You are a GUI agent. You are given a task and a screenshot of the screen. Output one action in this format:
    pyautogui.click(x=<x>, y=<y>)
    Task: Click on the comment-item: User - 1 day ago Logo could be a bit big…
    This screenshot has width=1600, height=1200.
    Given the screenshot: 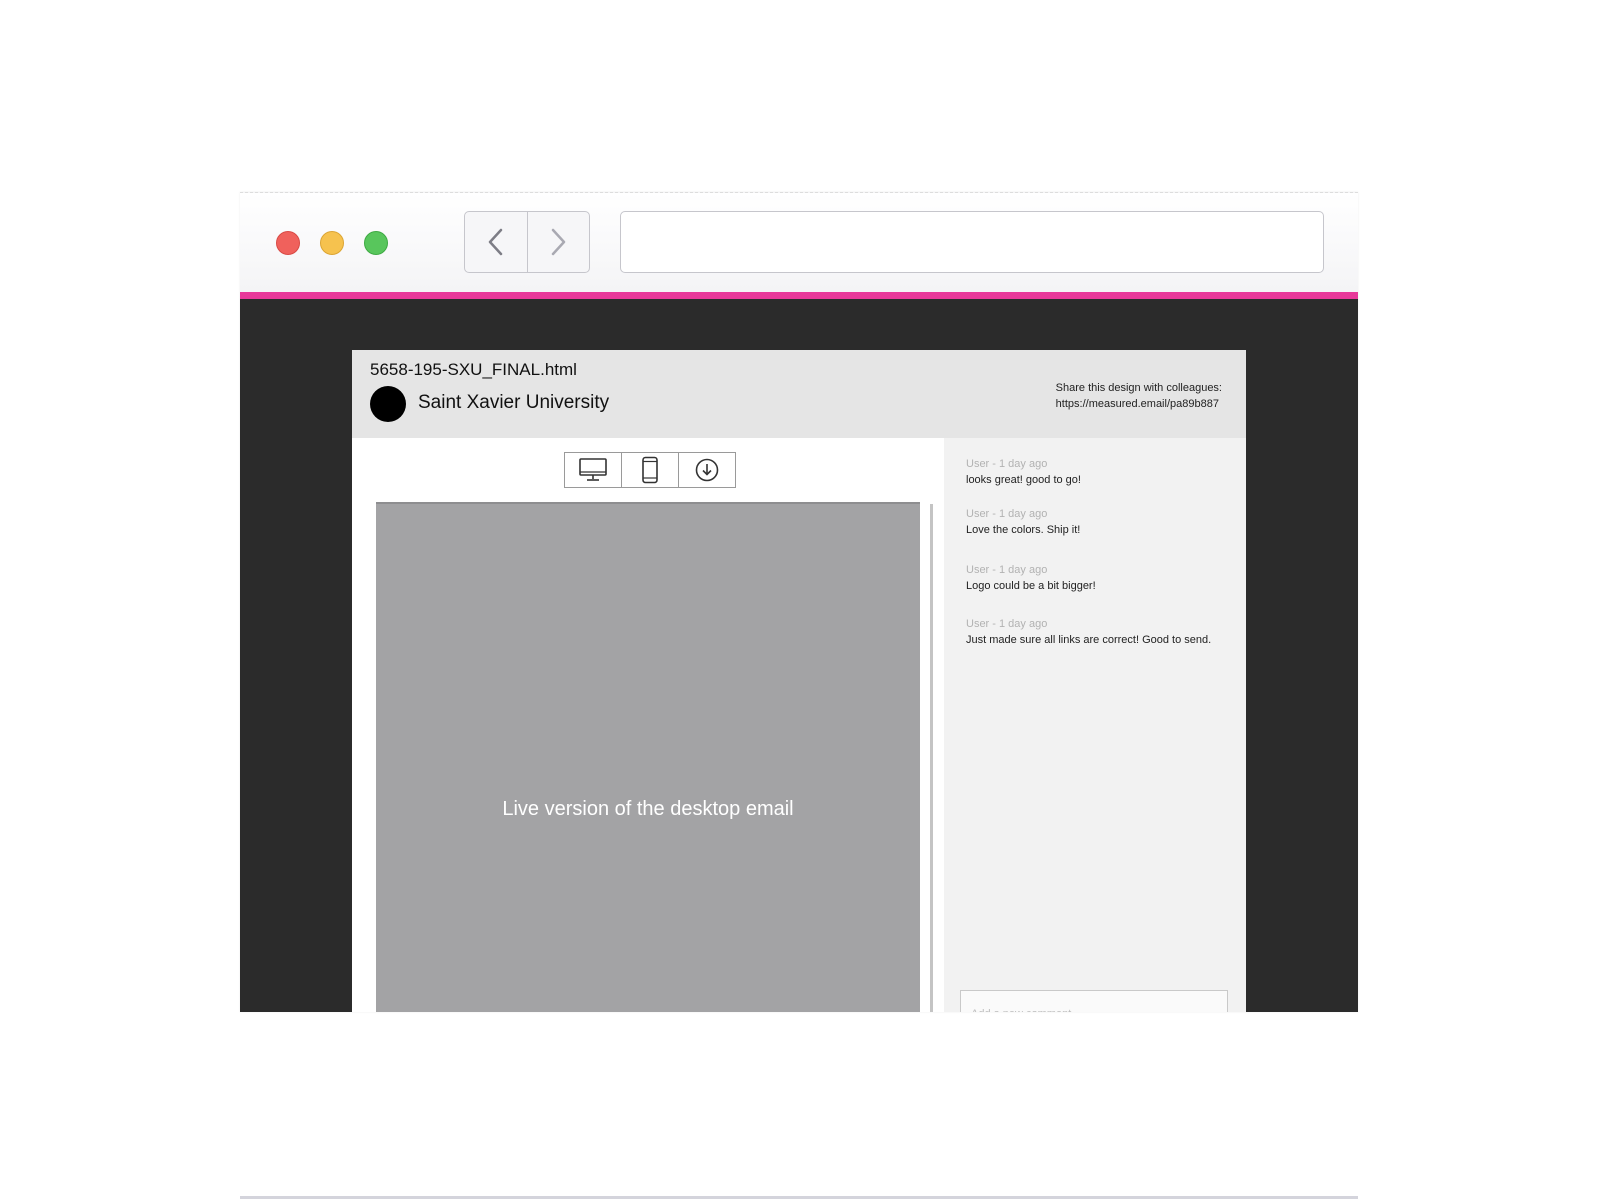 What is the action you would take?
    pyautogui.click(x=1101, y=578)
    